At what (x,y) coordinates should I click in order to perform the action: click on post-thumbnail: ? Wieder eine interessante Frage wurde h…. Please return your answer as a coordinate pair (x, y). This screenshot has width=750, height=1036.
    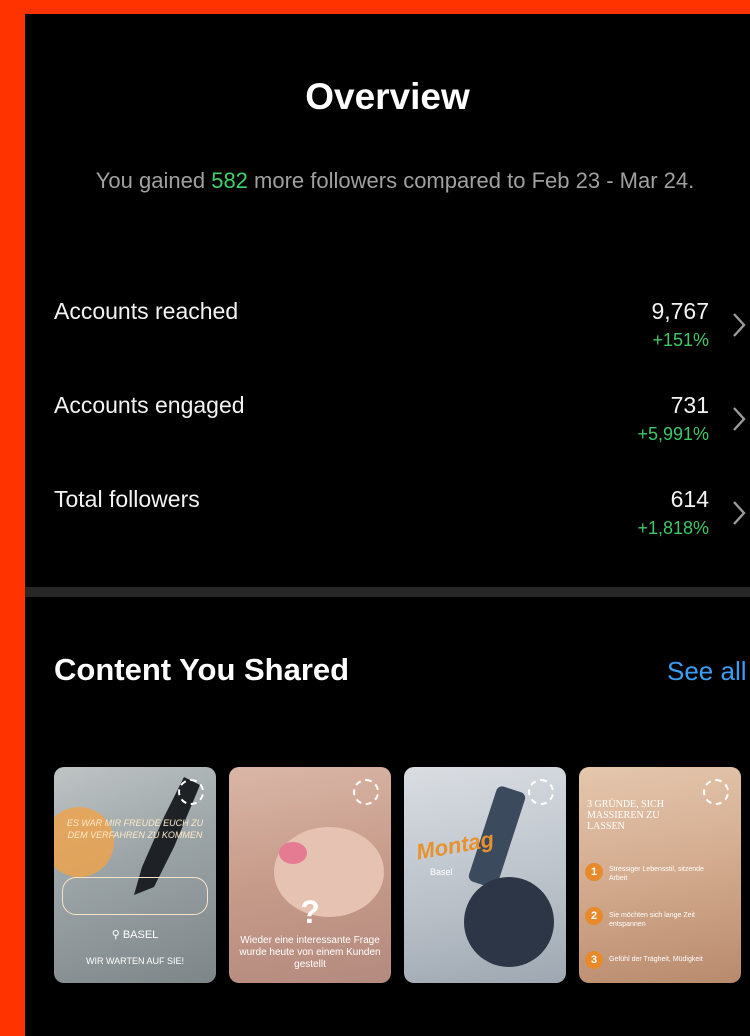
    Looking at the image, I should click on (310, 875).